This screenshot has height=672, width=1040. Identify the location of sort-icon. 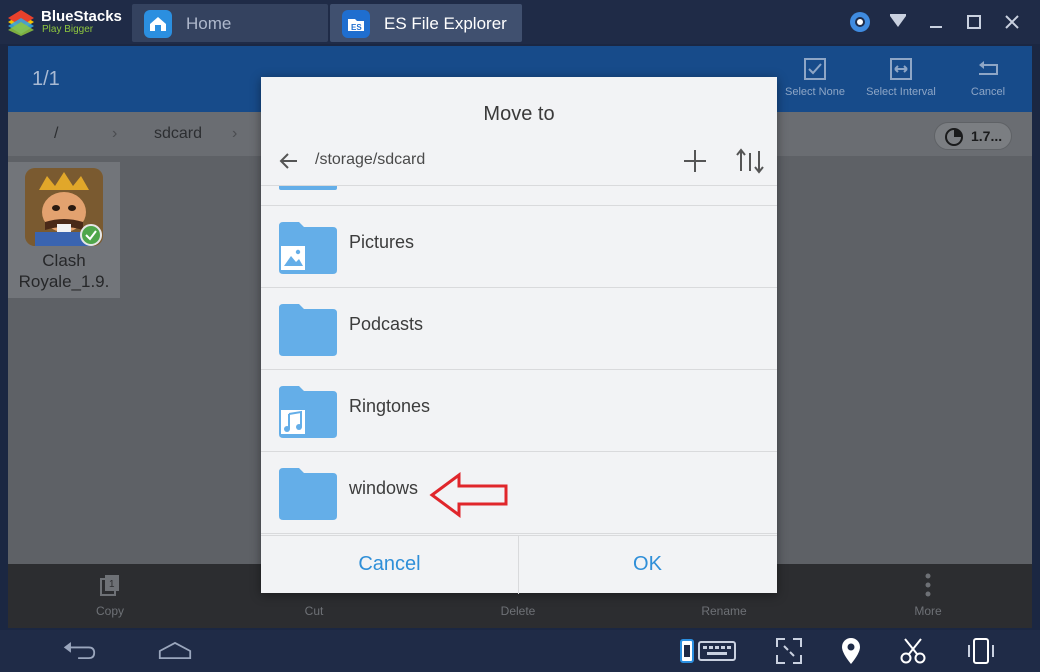
(750, 161).